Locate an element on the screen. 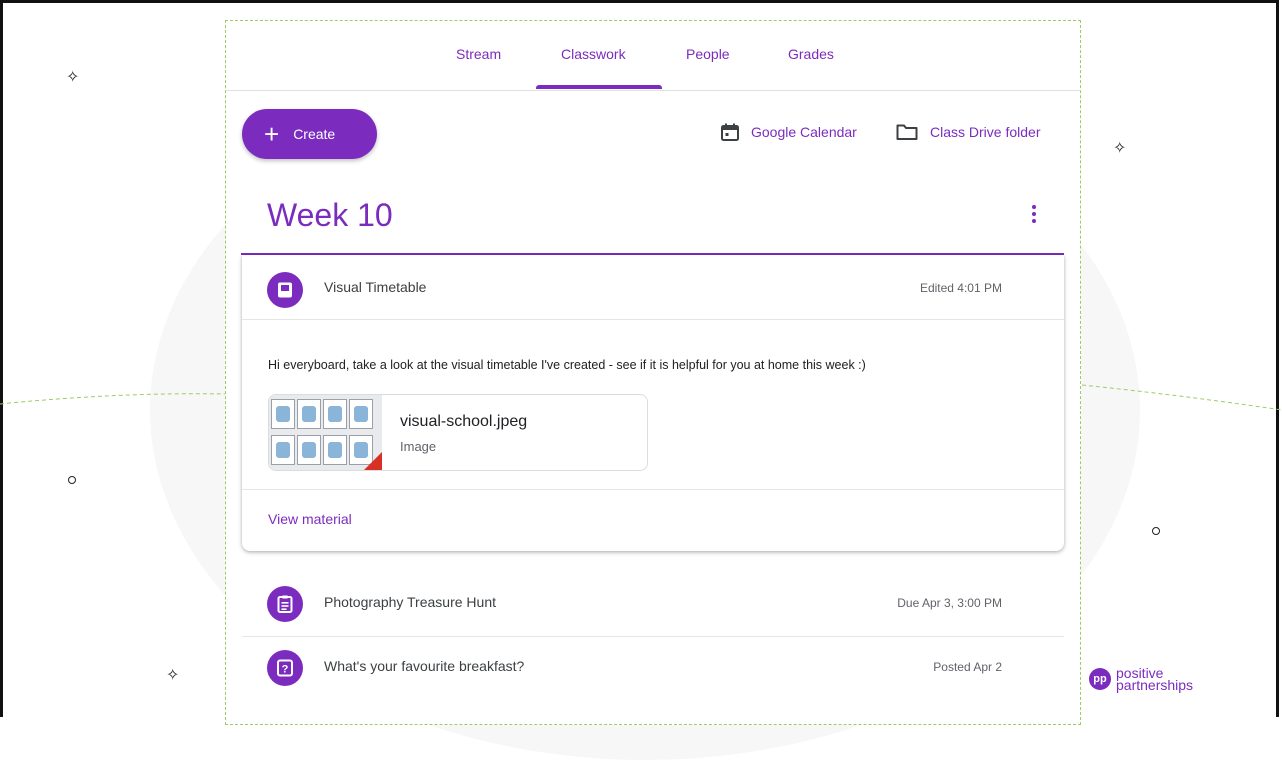 The width and height of the screenshot is (1282, 760). tab-stream: Stream is located at coordinates (478, 54).